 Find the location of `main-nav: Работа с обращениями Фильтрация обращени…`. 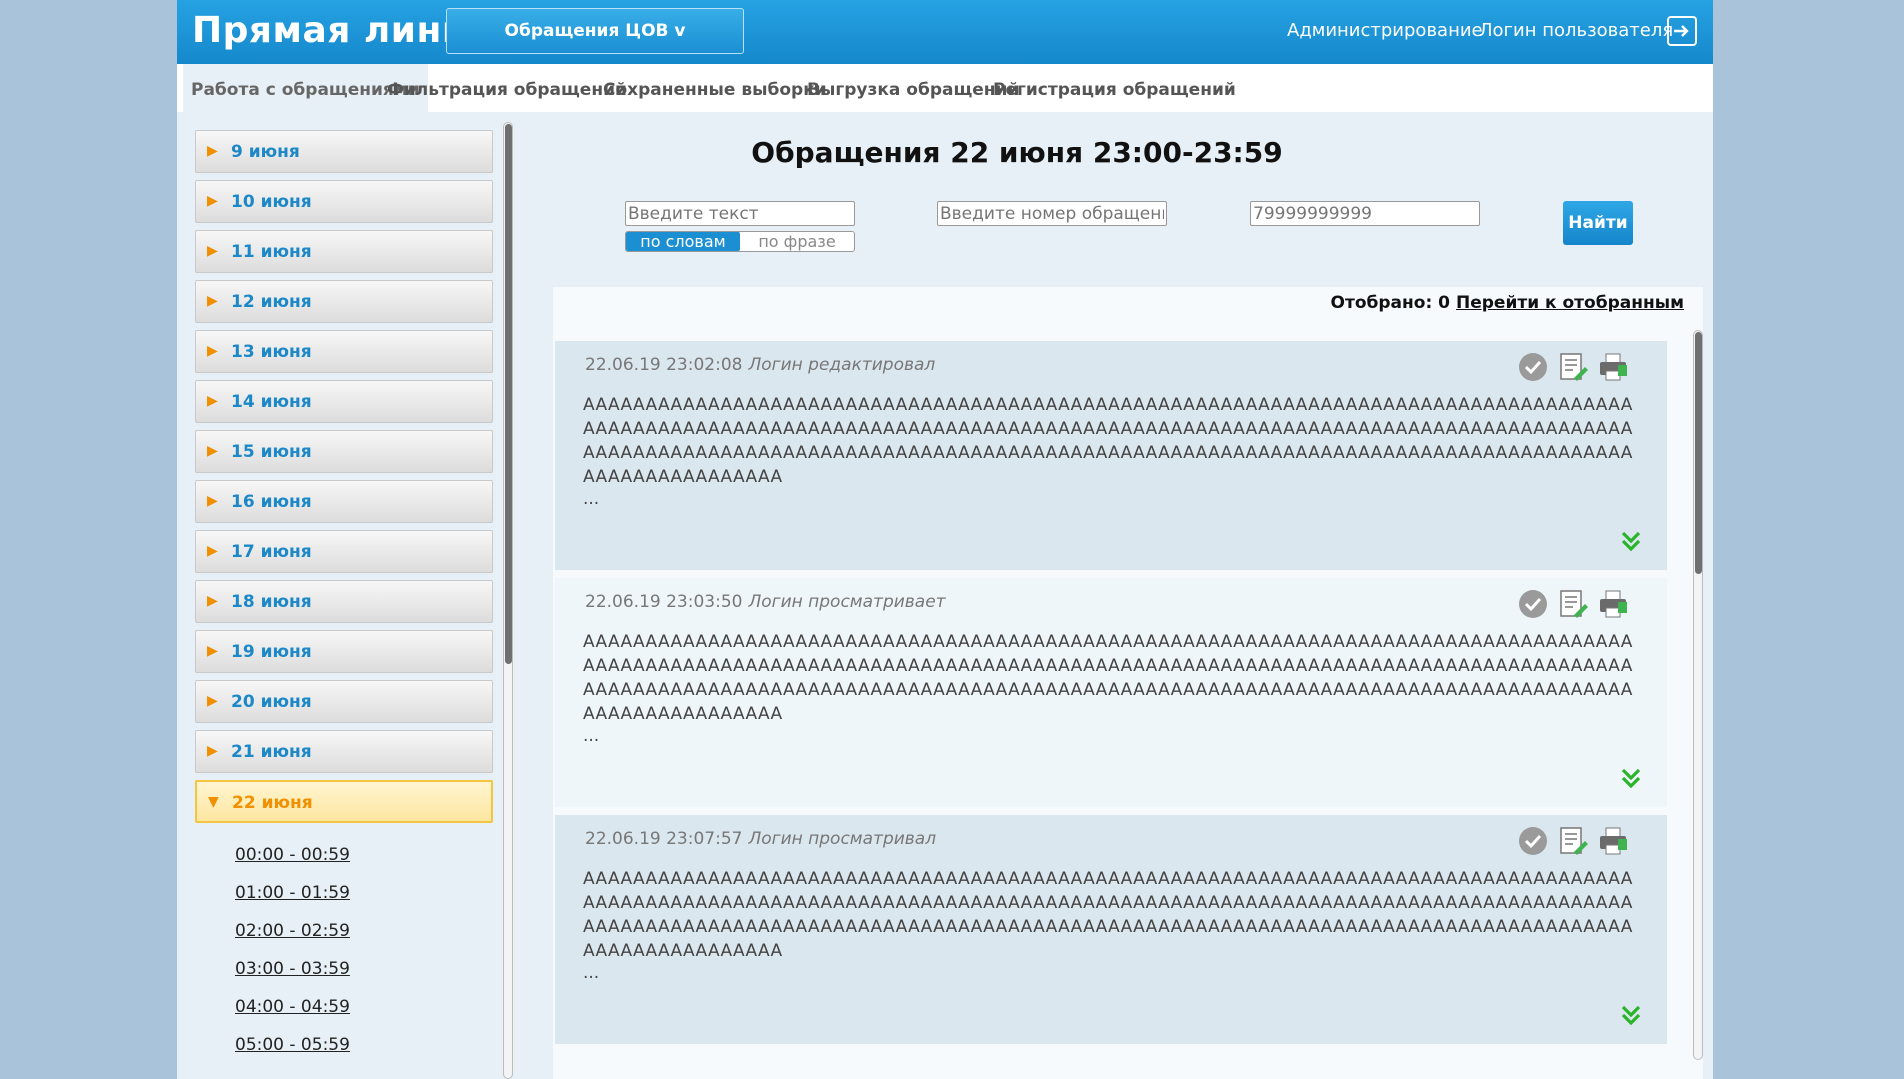

main-nav: Работа с обращениями Фильтрация обращени… is located at coordinates (945, 88).